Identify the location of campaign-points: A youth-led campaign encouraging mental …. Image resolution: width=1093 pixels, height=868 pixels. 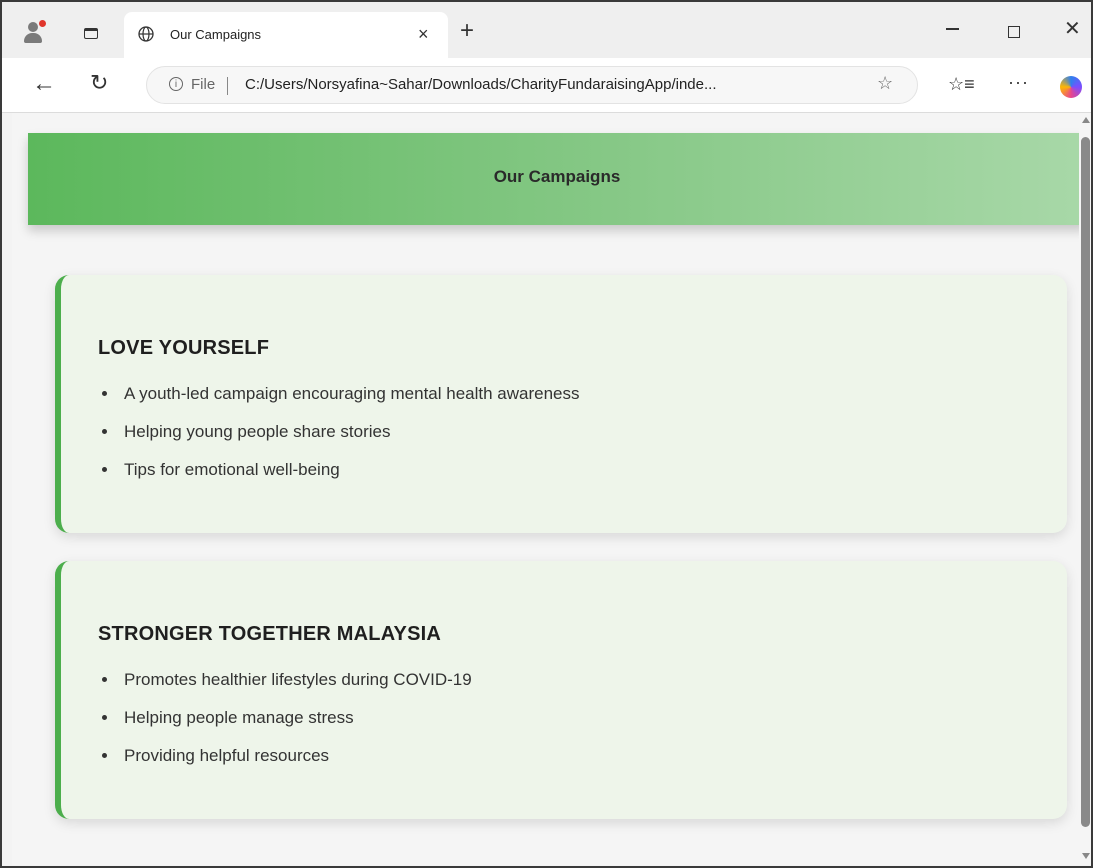
(339, 432).